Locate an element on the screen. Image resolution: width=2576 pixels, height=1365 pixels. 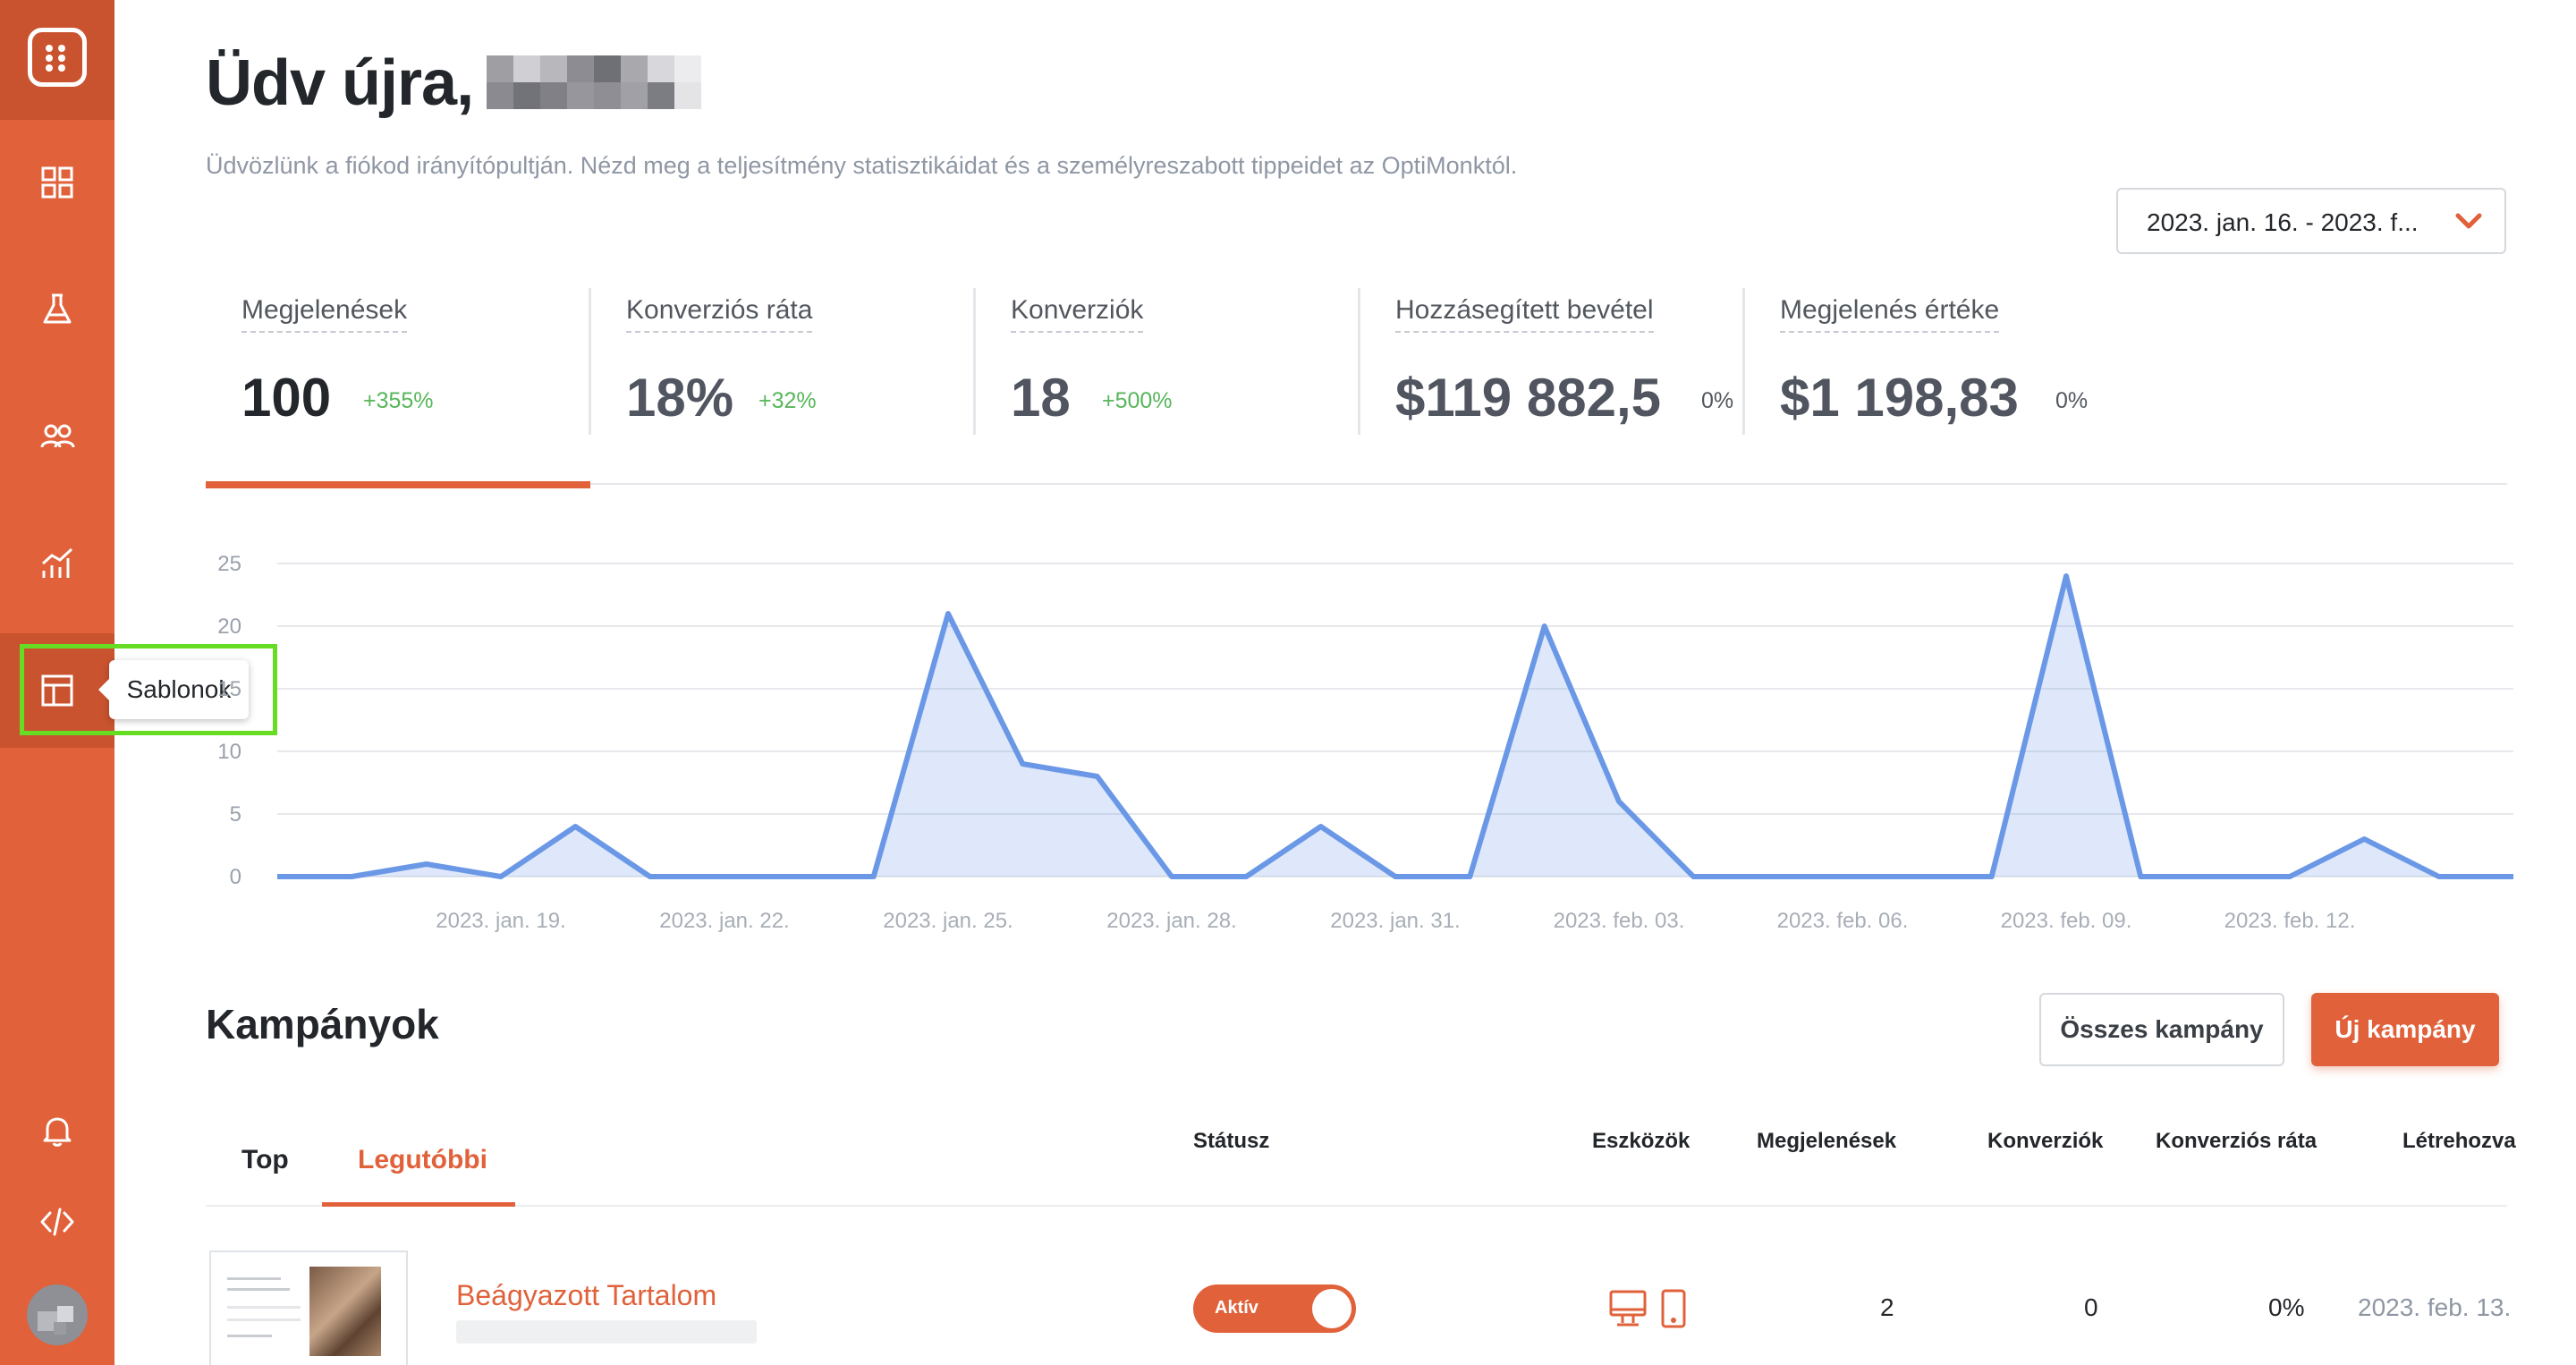
kpi-assisted-revenue: Hozzásegített bevétel $119 882,5 0% is located at coordinates (1552, 362).